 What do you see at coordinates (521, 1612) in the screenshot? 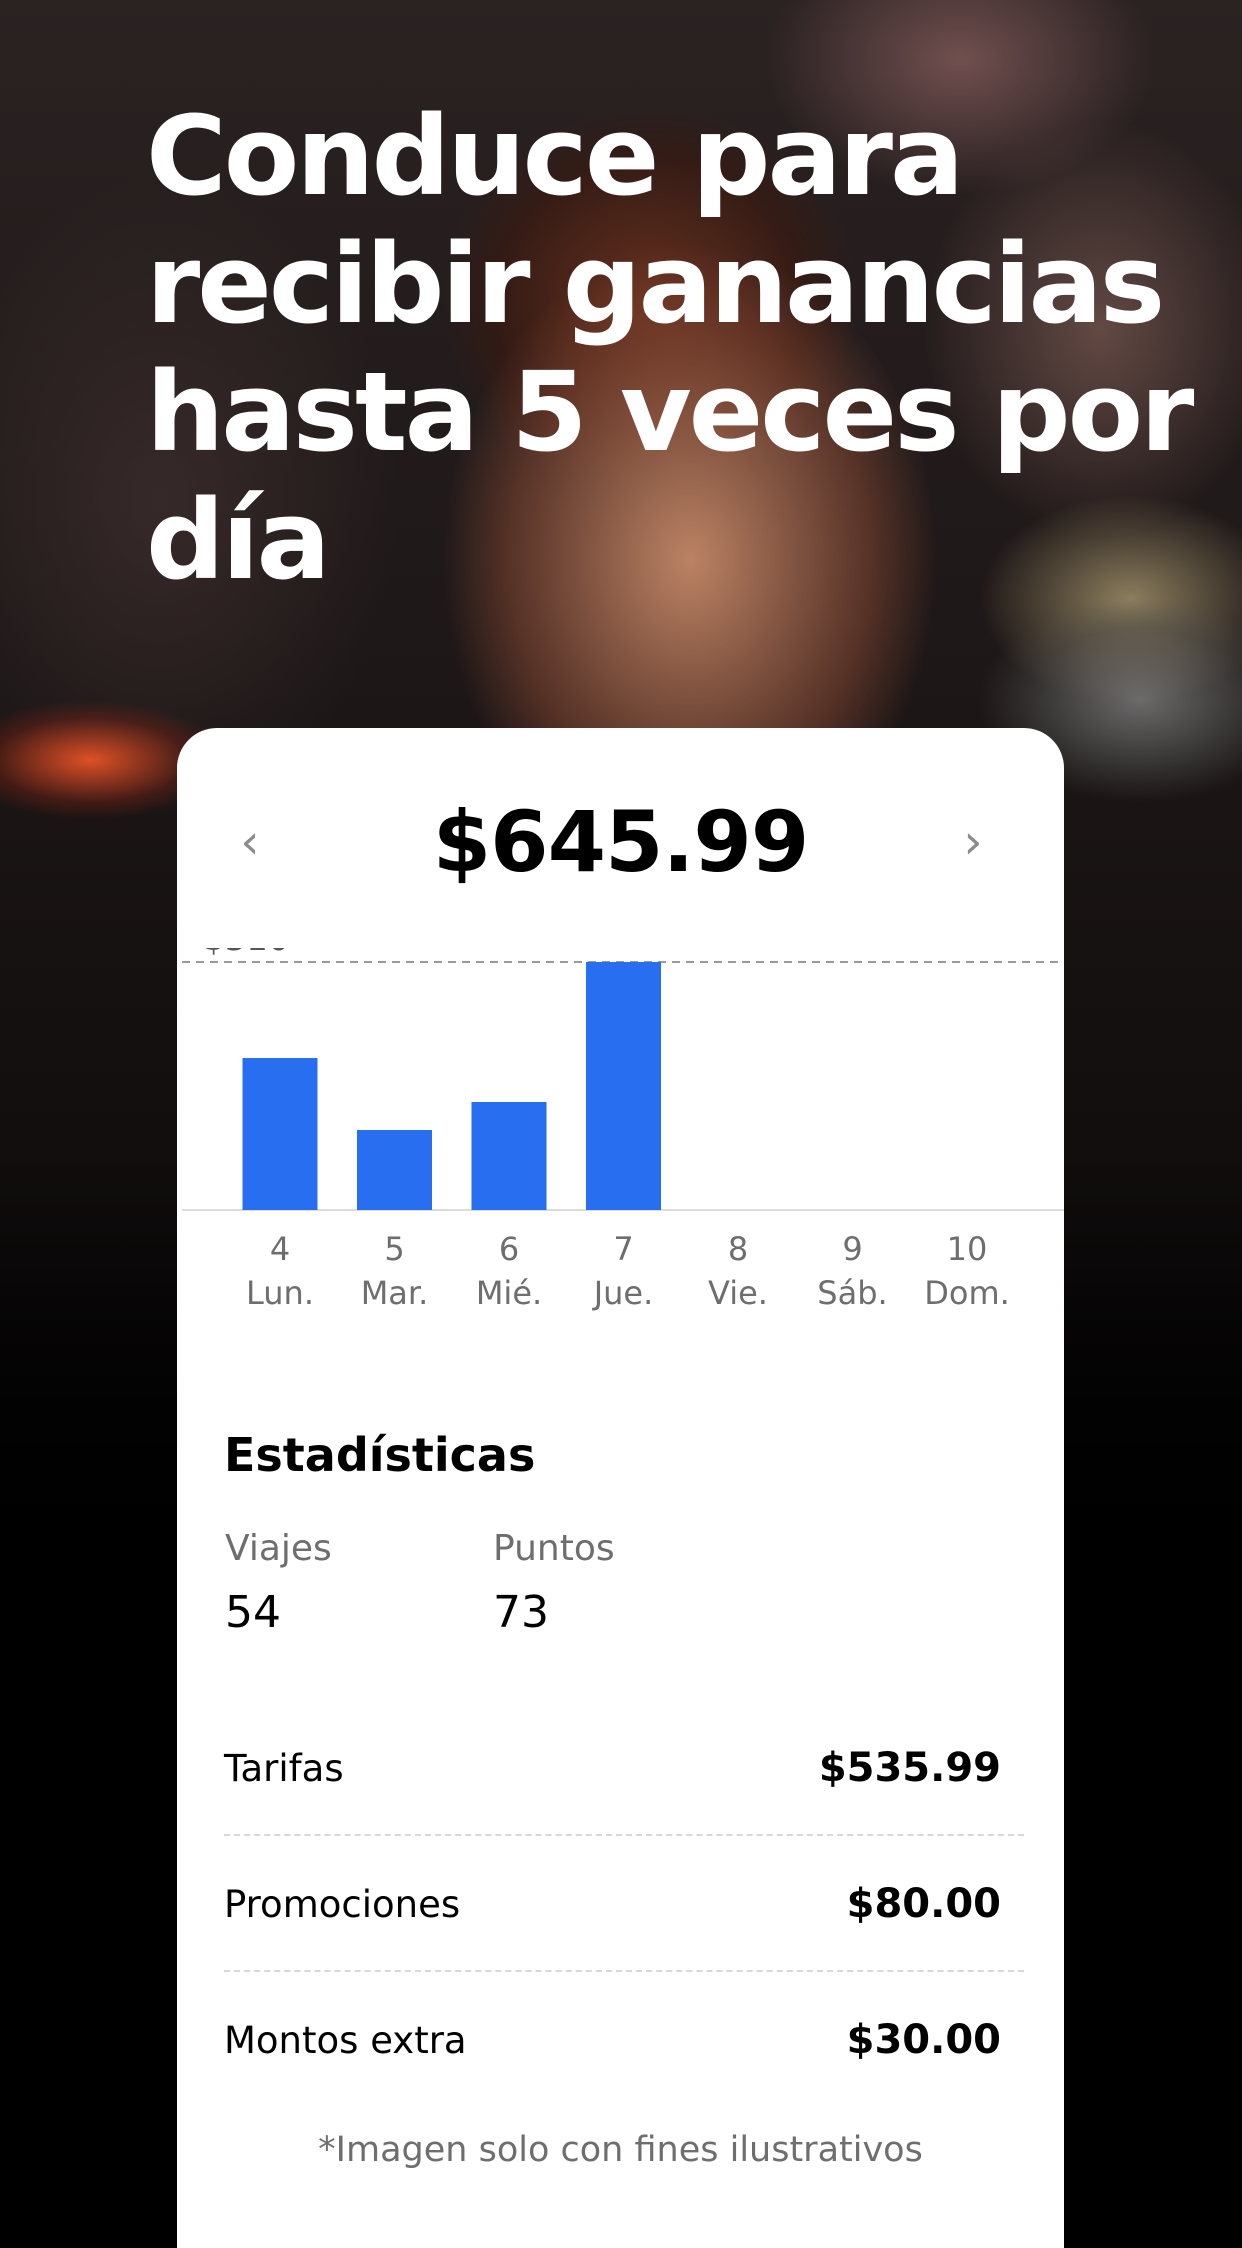
I see `points-value: 73` at bounding box center [521, 1612].